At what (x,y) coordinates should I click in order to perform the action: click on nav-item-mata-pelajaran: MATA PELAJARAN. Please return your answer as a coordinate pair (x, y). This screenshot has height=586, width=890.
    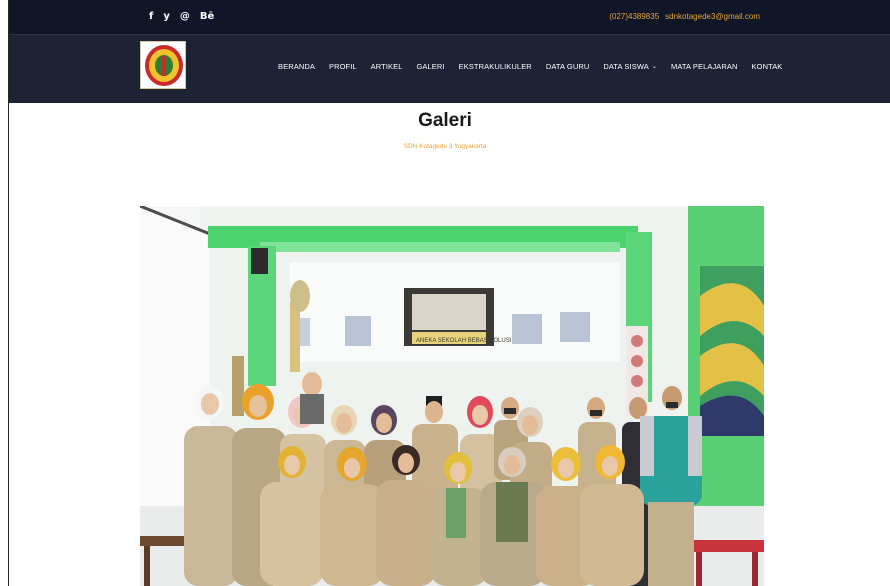
    Looking at the image, I should click on (704, 66).